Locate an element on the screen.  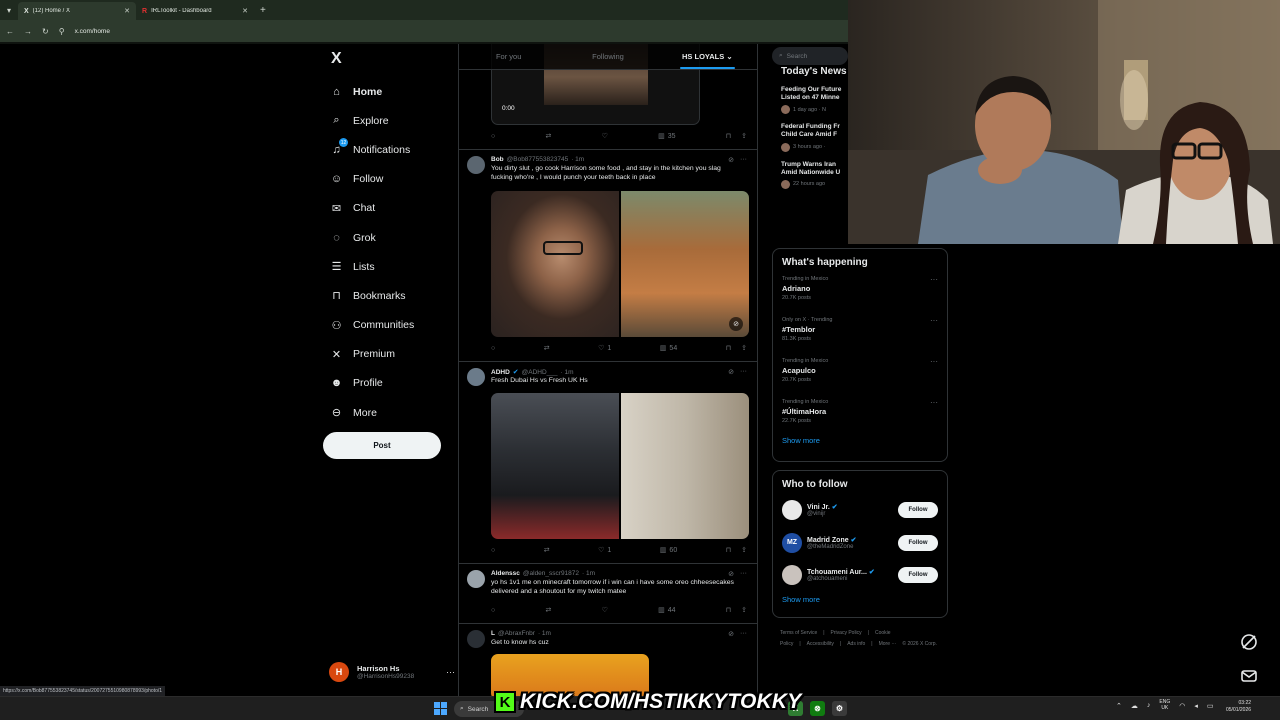
photo-woman is located at coordinates (555, 264).